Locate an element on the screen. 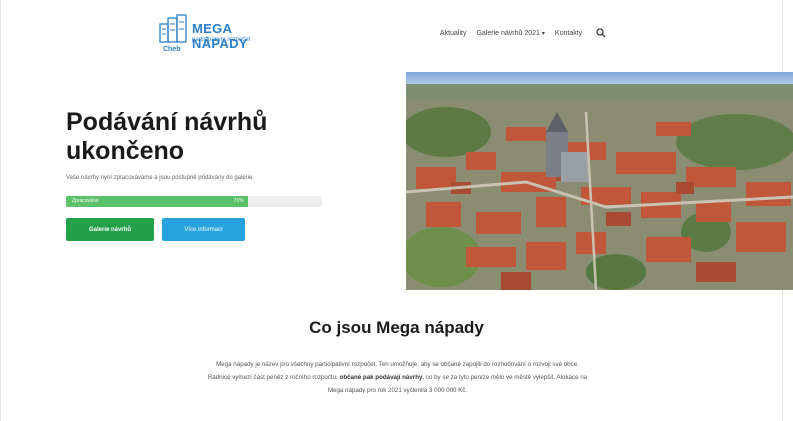 The height and width of the screenshot is (421, 793). hero-title: Podávání návrhů ukončeno is located at coordinates (167, 136).